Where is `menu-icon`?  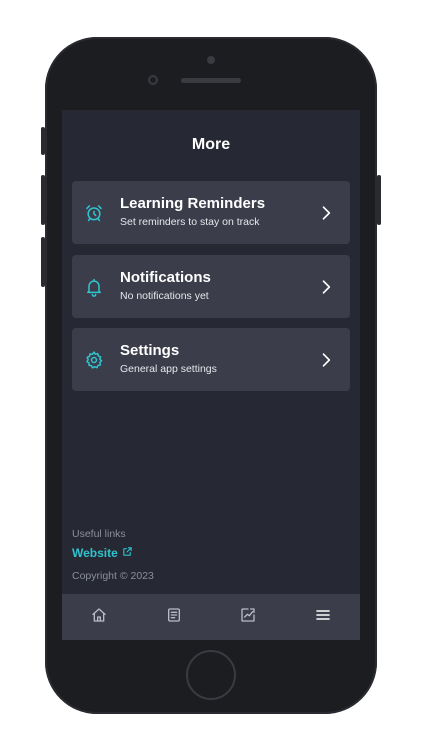 menu-icon is located at coordinates (323, 617).